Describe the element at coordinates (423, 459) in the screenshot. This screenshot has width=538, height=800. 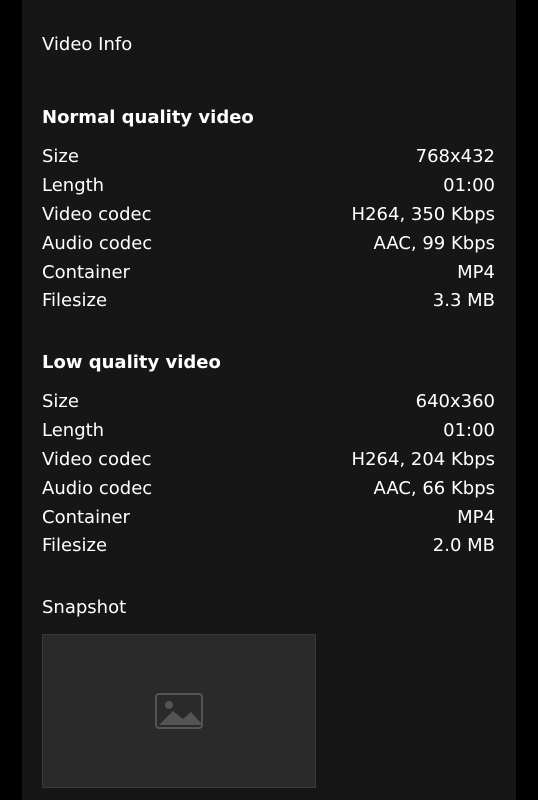
I see `row-value: H264, 204 Kbps` at that location.